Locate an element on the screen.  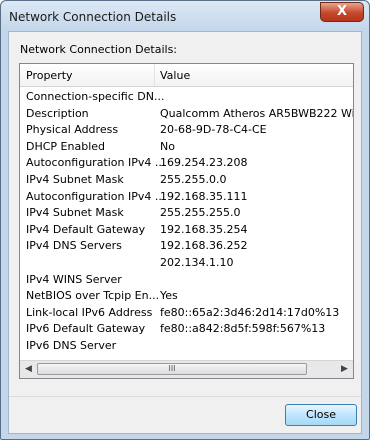
list-row: IPv4 Default Gateway 192.168.35.254 is located at coordinates (186, 231).